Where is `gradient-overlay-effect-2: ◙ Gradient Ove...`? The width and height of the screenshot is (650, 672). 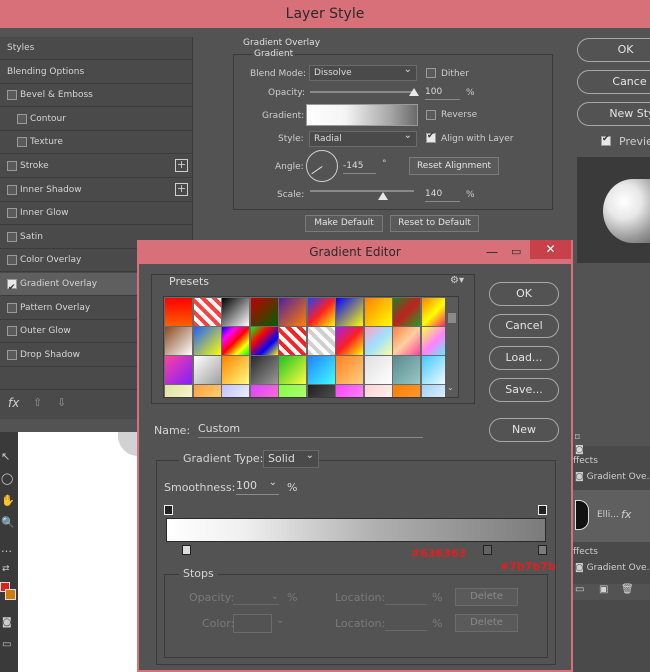 gradient-overlay-effect-2: ◙ Gradient Ove... is located at coordinates (612, 568).